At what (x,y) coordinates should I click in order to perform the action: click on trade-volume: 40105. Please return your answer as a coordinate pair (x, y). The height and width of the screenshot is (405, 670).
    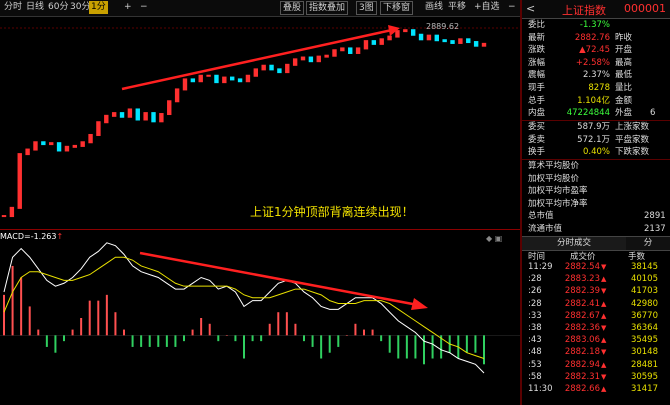
    Looking at the image, I should click on (644, 279).